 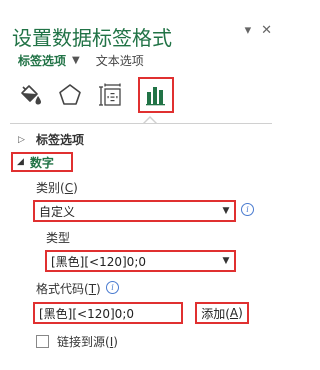 I want to click on subtabs: 标签选项 ▼ 文本选项, so click(x=81, y=60).